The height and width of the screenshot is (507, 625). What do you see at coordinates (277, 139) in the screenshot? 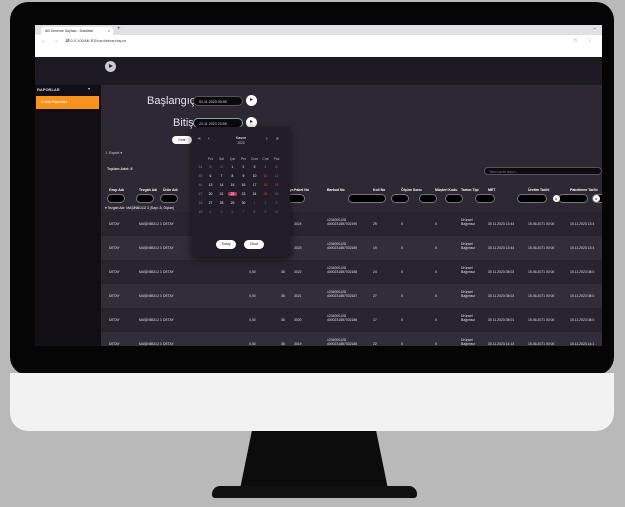
I see `next-year-icon: »` at bounding box center [277, 139].